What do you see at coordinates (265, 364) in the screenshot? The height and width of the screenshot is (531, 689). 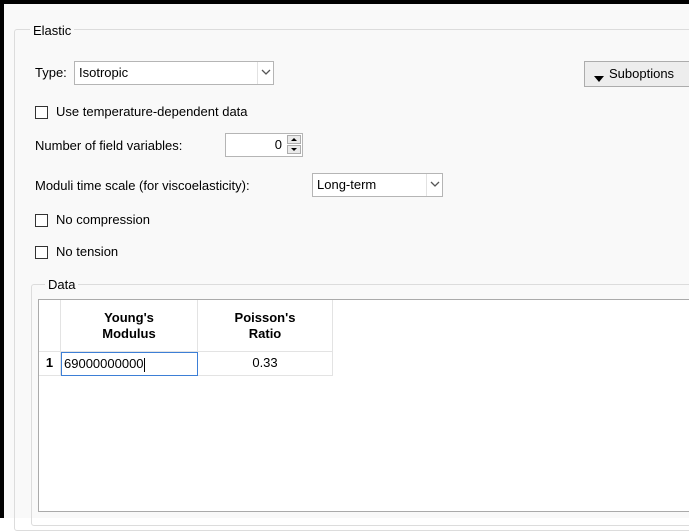 I see `cell-poissons-ratio: 0.33` at bounding box center [265, 364].